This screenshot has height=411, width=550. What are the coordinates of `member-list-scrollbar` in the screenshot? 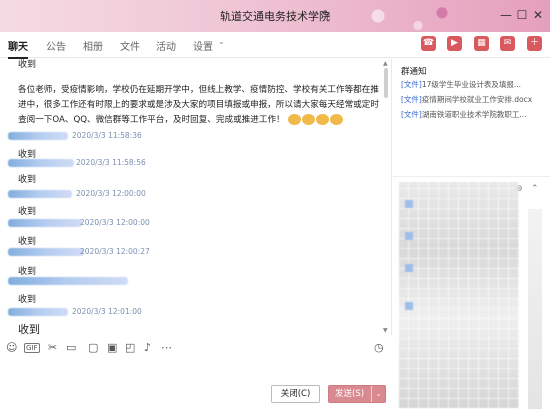 It's located at (535, 309).